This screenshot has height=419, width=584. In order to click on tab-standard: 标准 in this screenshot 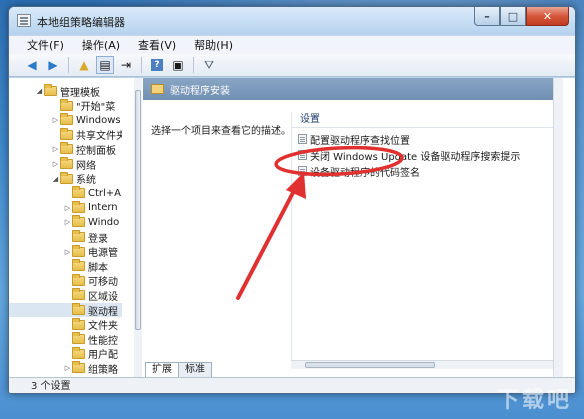, I will do `click(195, 369)`.